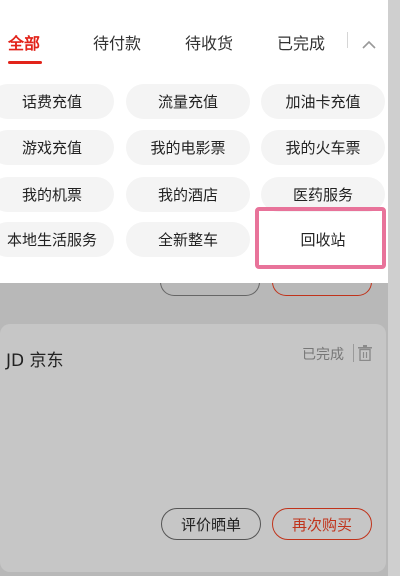 The height and width of the screenshot is (576, 400). What do you see at coordinates (188, 101) in the screenshot?
I see `service-data-recharge: 流量充值` at bounding box center [188, 101].